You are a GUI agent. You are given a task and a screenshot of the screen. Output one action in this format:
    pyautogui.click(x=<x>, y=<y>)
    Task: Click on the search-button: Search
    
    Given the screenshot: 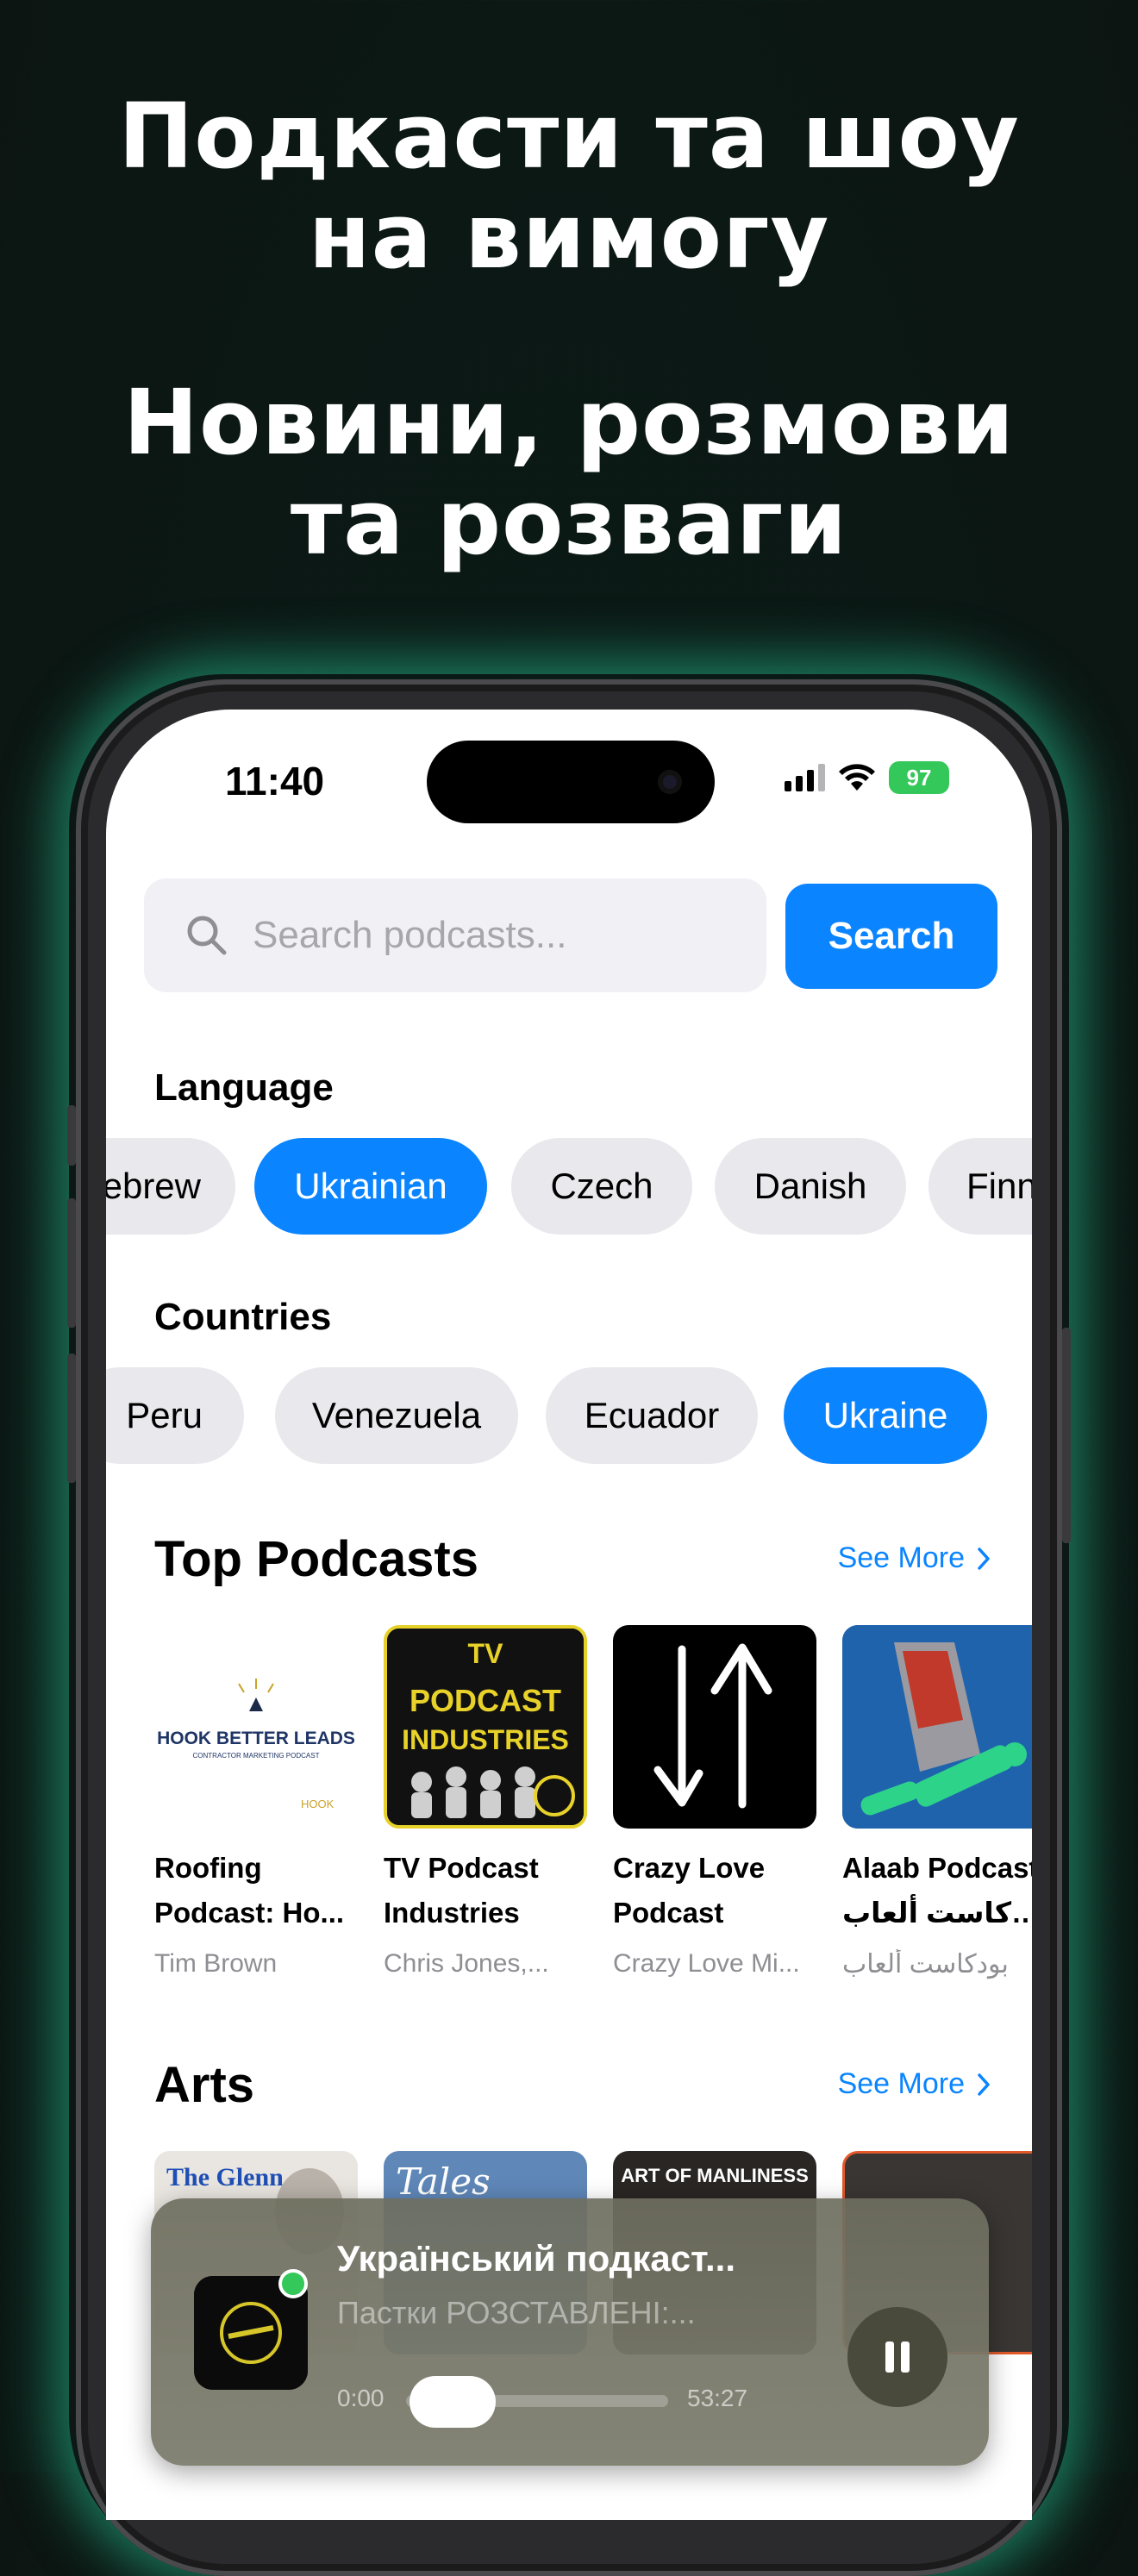 What is the action you would take?
    pyautogui.click(x=891, y=937)
    